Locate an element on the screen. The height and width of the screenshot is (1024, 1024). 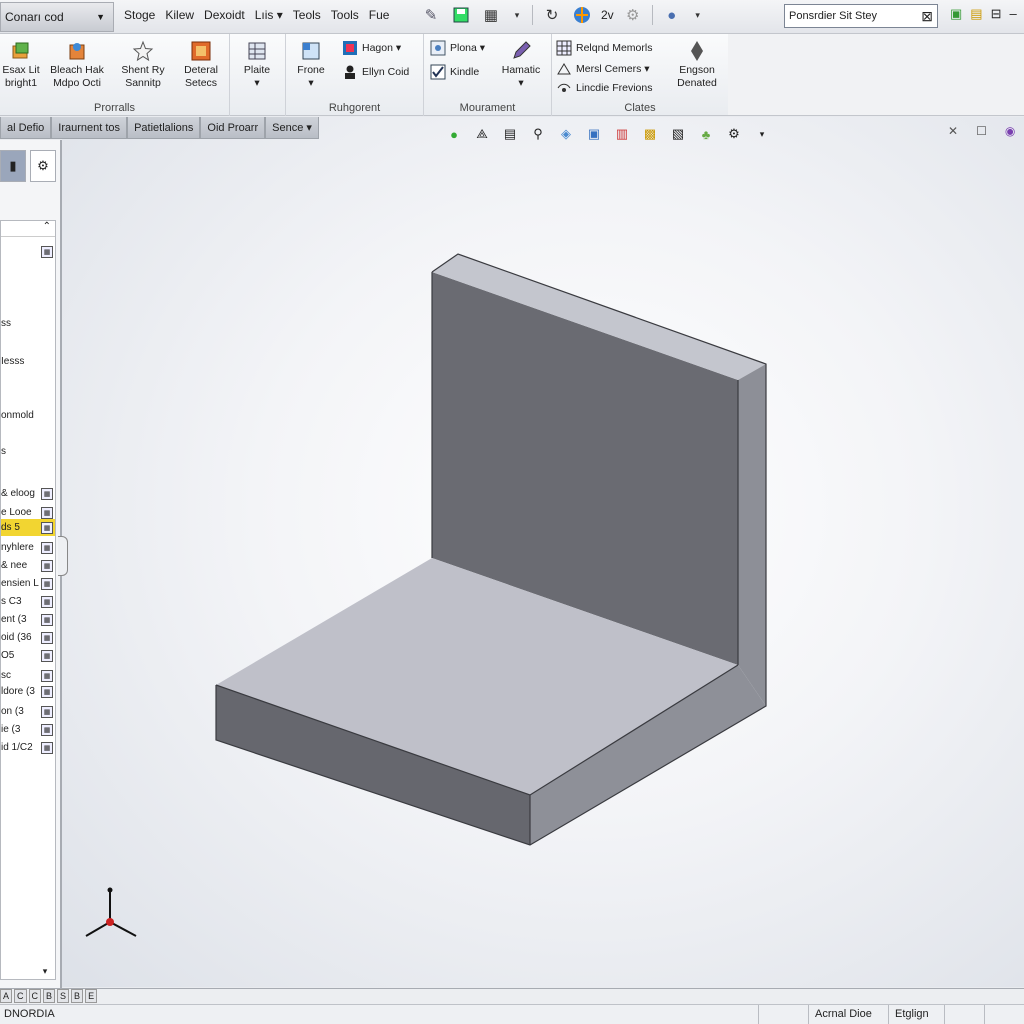
frame-icon is located at coordinates (311, 51).